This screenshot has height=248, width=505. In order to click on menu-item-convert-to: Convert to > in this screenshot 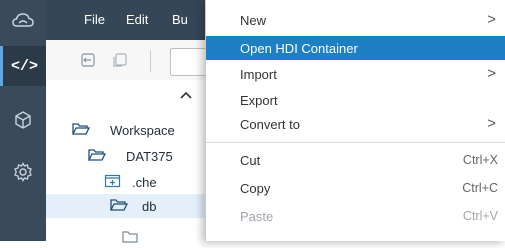, I will do `click(355, 124)`.